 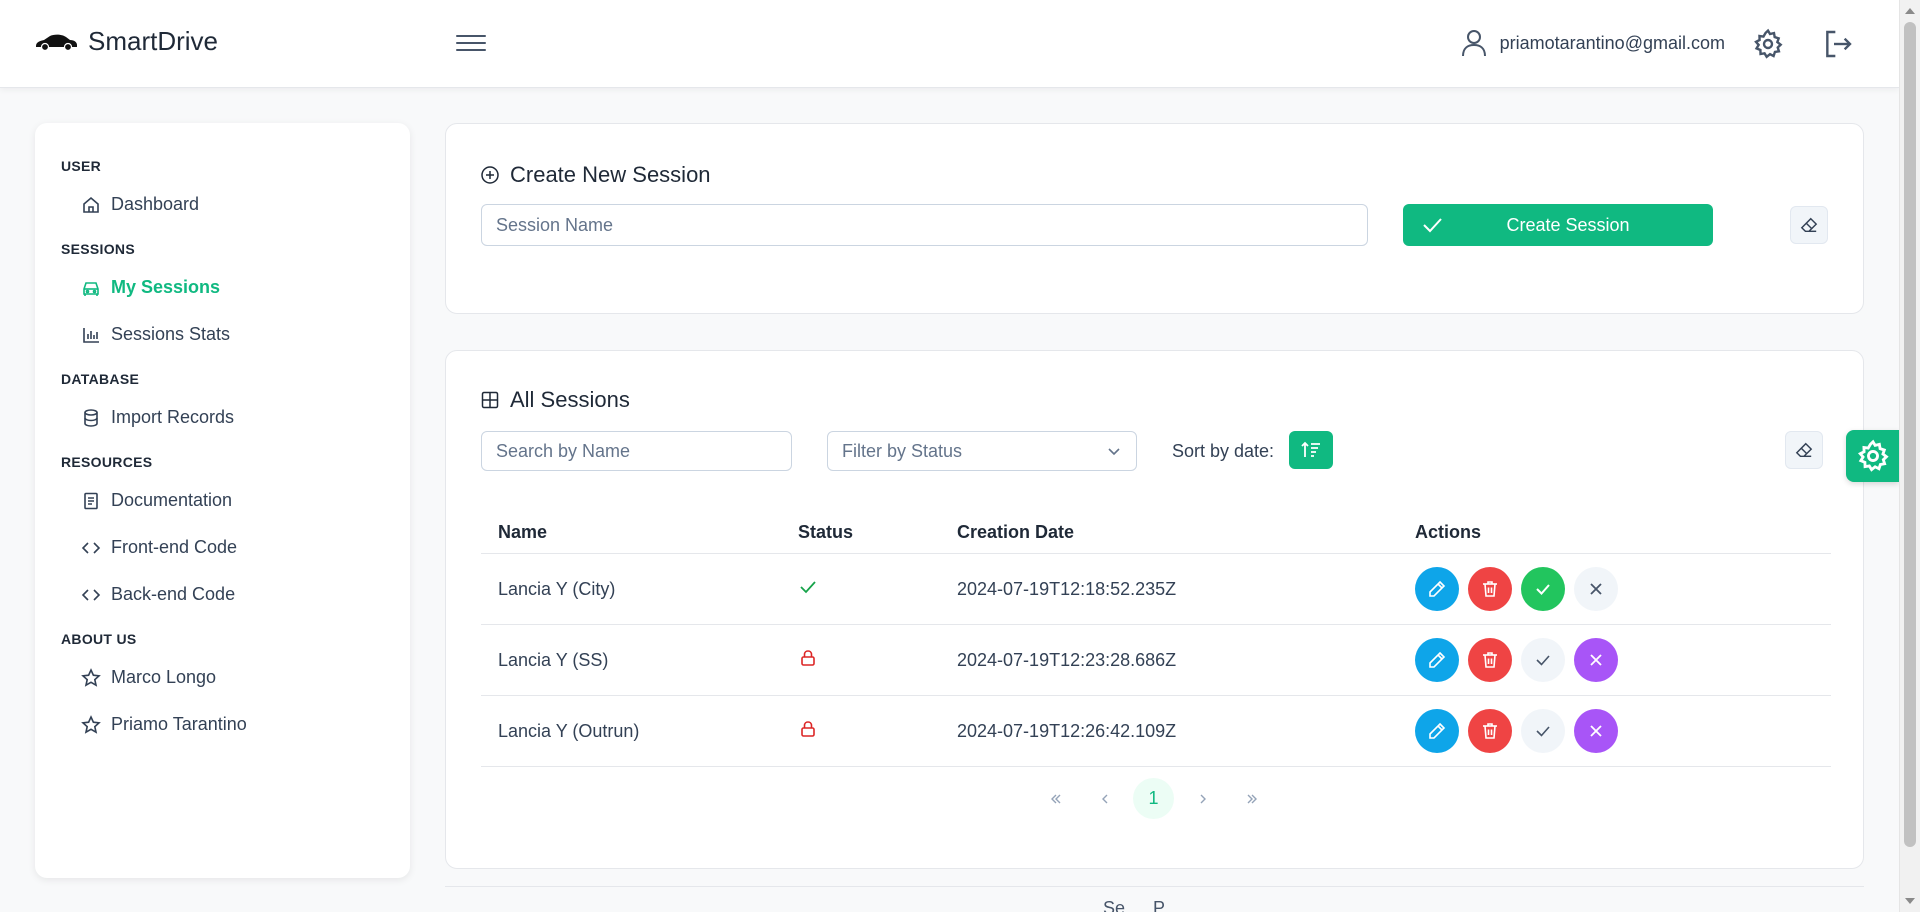 What do you see at coordinates (636, 451) in the screenshot?
I see `search-by-name-input` at bounding box center [636, 451].